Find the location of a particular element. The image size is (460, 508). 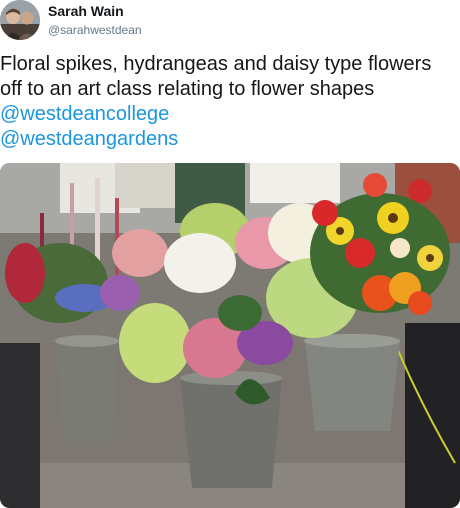

mention-link-college: @westdeancollege is located at coordinates (84, 114).